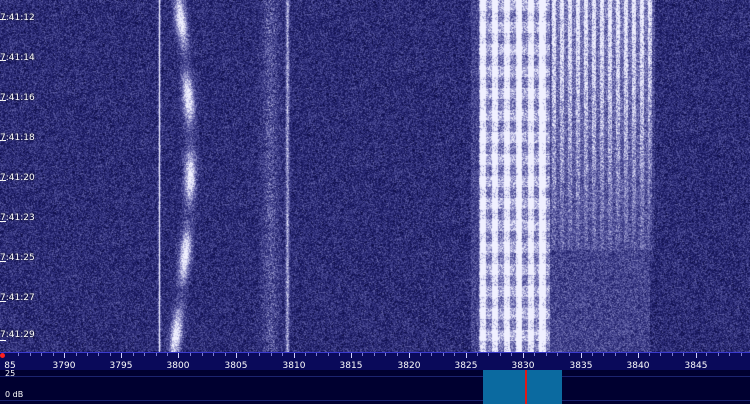  I want to click on time-tick, so click(3, 340).